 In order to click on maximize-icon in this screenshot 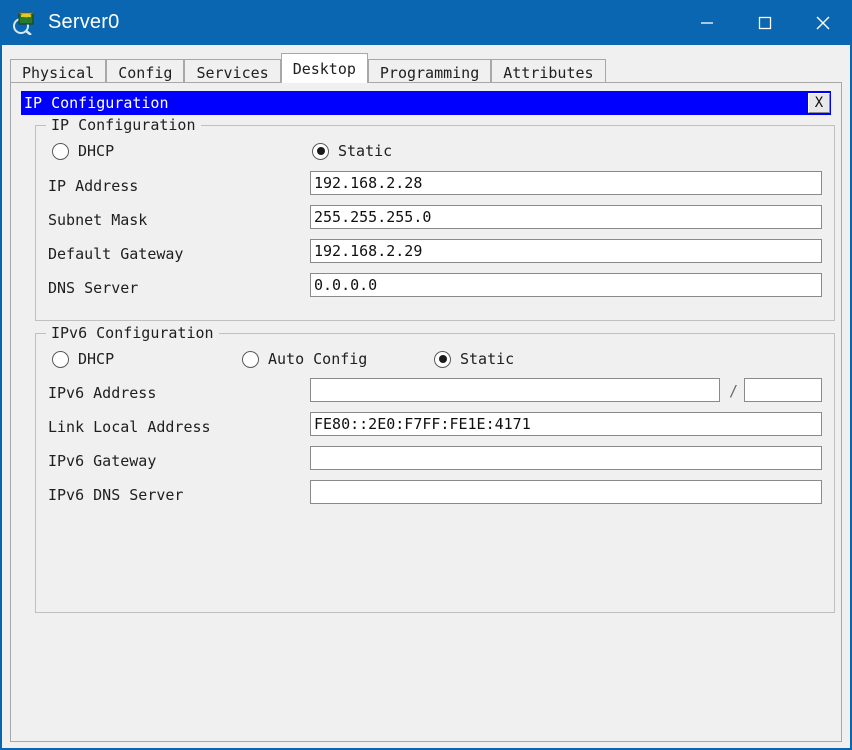, I will do `click(765, 22)`.